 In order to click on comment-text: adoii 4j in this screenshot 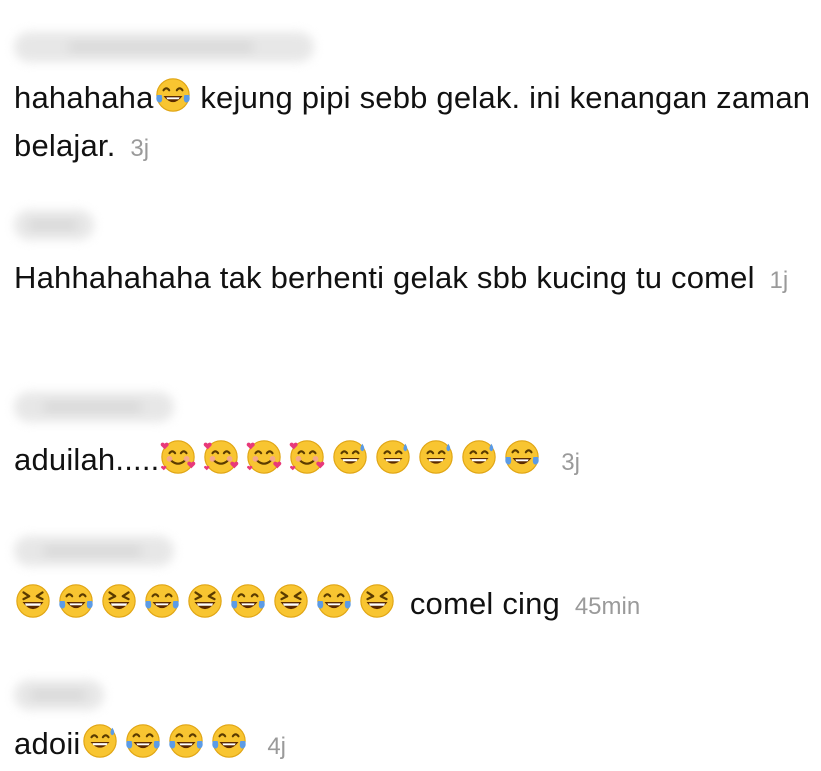, I will do `click(414, 745)`.